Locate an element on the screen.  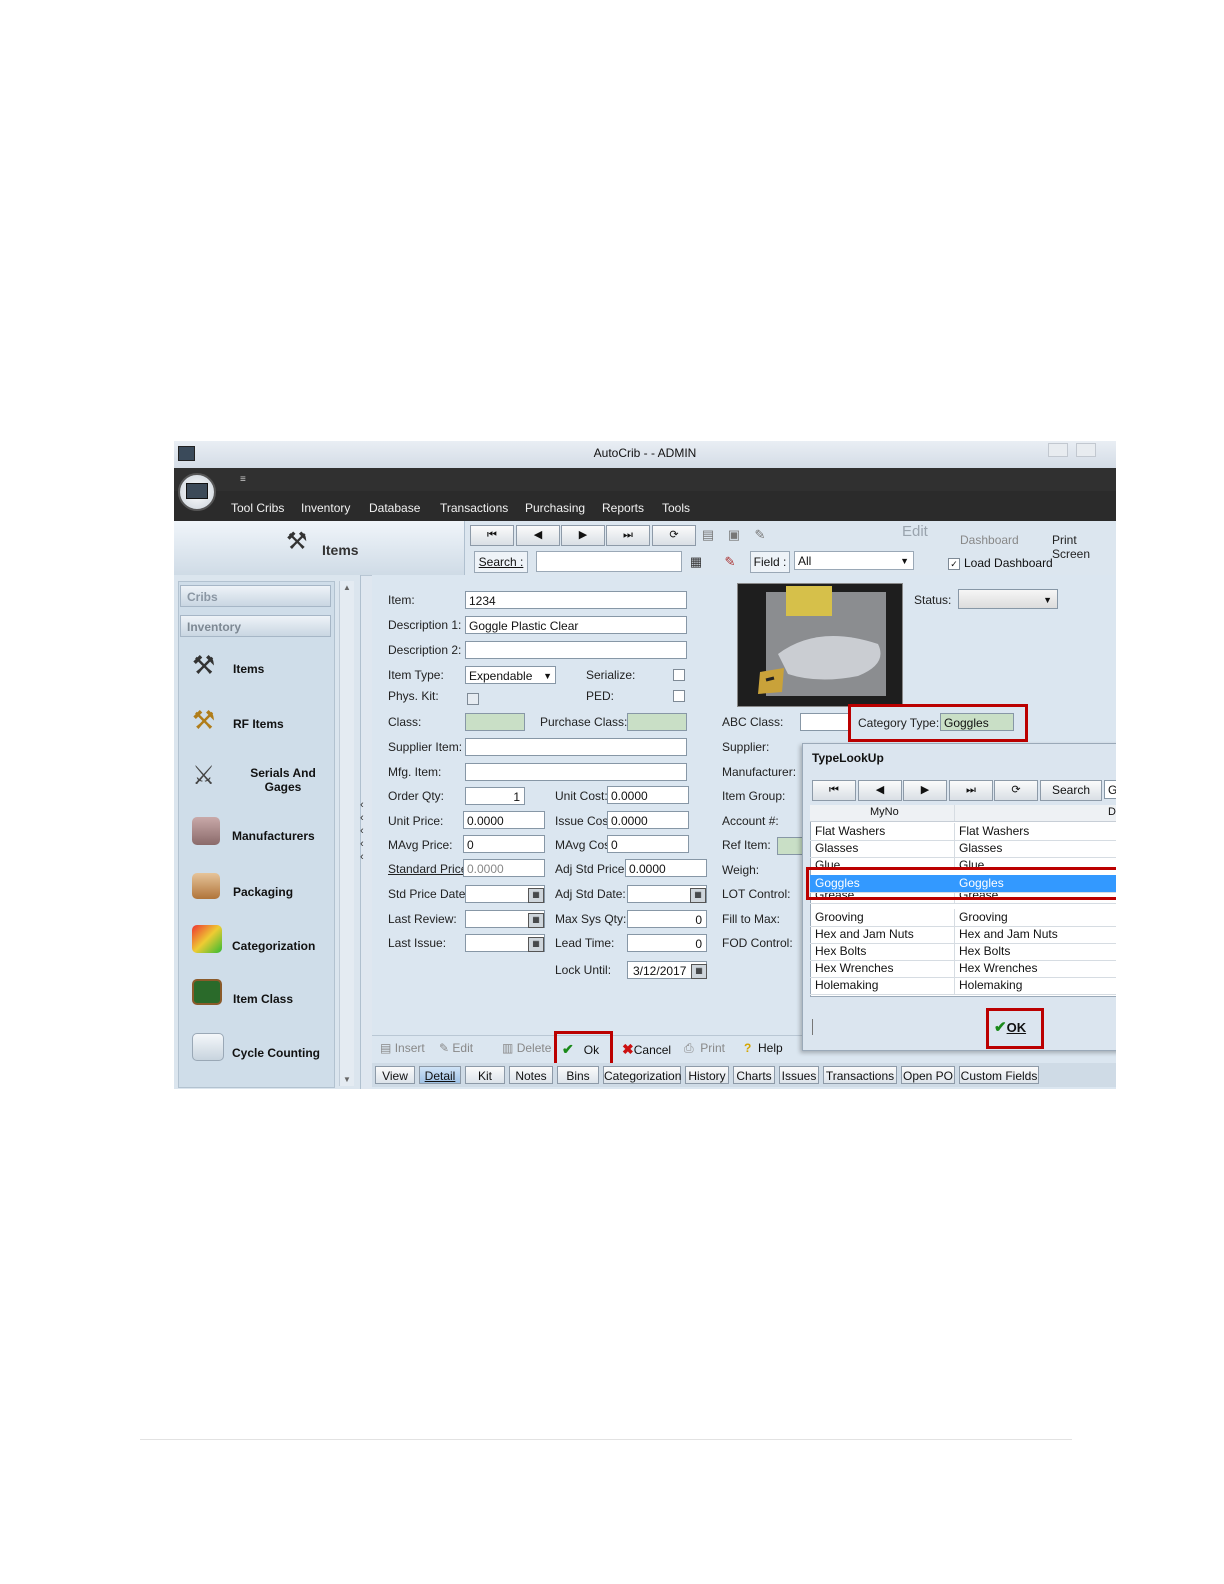
sidebar-tab-cribs: Cribs is located at coordinates (255, 596).